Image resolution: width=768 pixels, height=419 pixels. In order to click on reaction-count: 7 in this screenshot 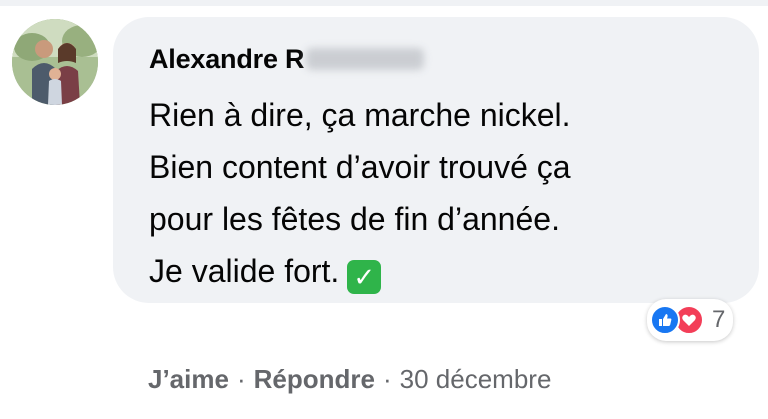, I will do `click(719, 319)`.